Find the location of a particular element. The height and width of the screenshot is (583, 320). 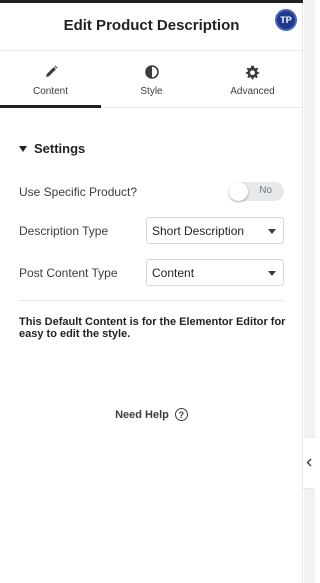

section-divider is located at coordinates (151, 300).